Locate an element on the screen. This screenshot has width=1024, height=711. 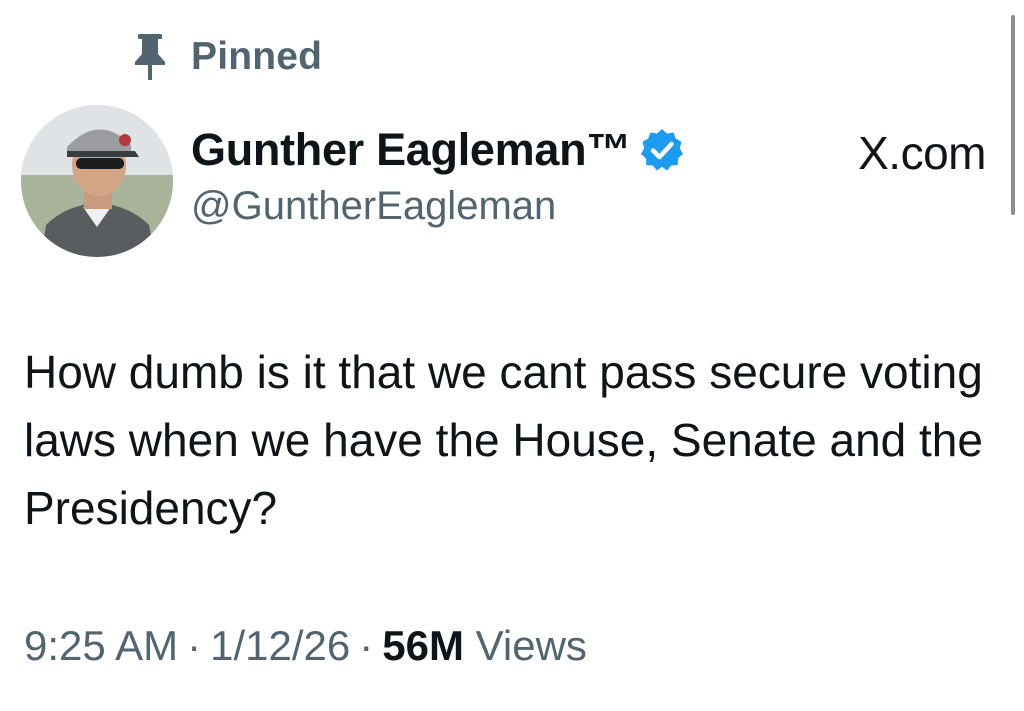
pinned-indicator: Pinned is located at coordinates (227, 57).